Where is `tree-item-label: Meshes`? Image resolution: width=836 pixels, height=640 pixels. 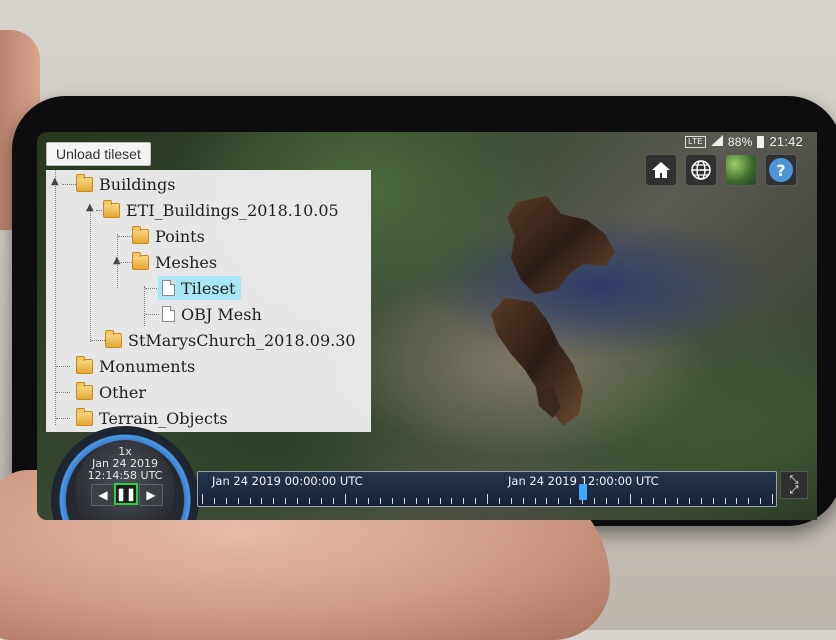
tree-item-label: Meshes is located at coordinates (186, 262).